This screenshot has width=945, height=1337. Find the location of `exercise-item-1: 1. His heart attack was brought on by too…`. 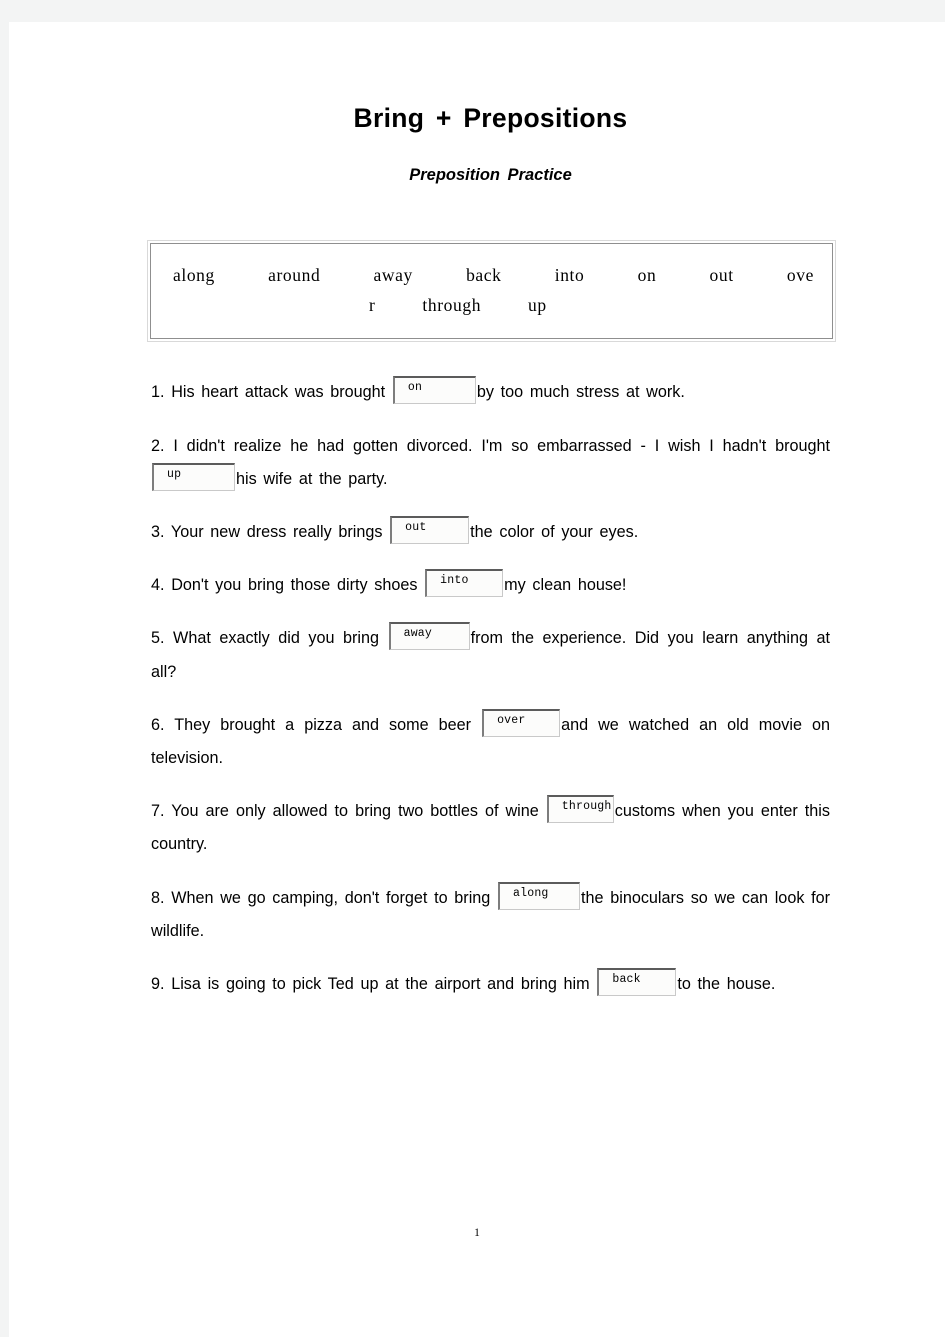

exercise-item-1: 1. His heart attack was brought on by too… is located at coordinates (490, 392).